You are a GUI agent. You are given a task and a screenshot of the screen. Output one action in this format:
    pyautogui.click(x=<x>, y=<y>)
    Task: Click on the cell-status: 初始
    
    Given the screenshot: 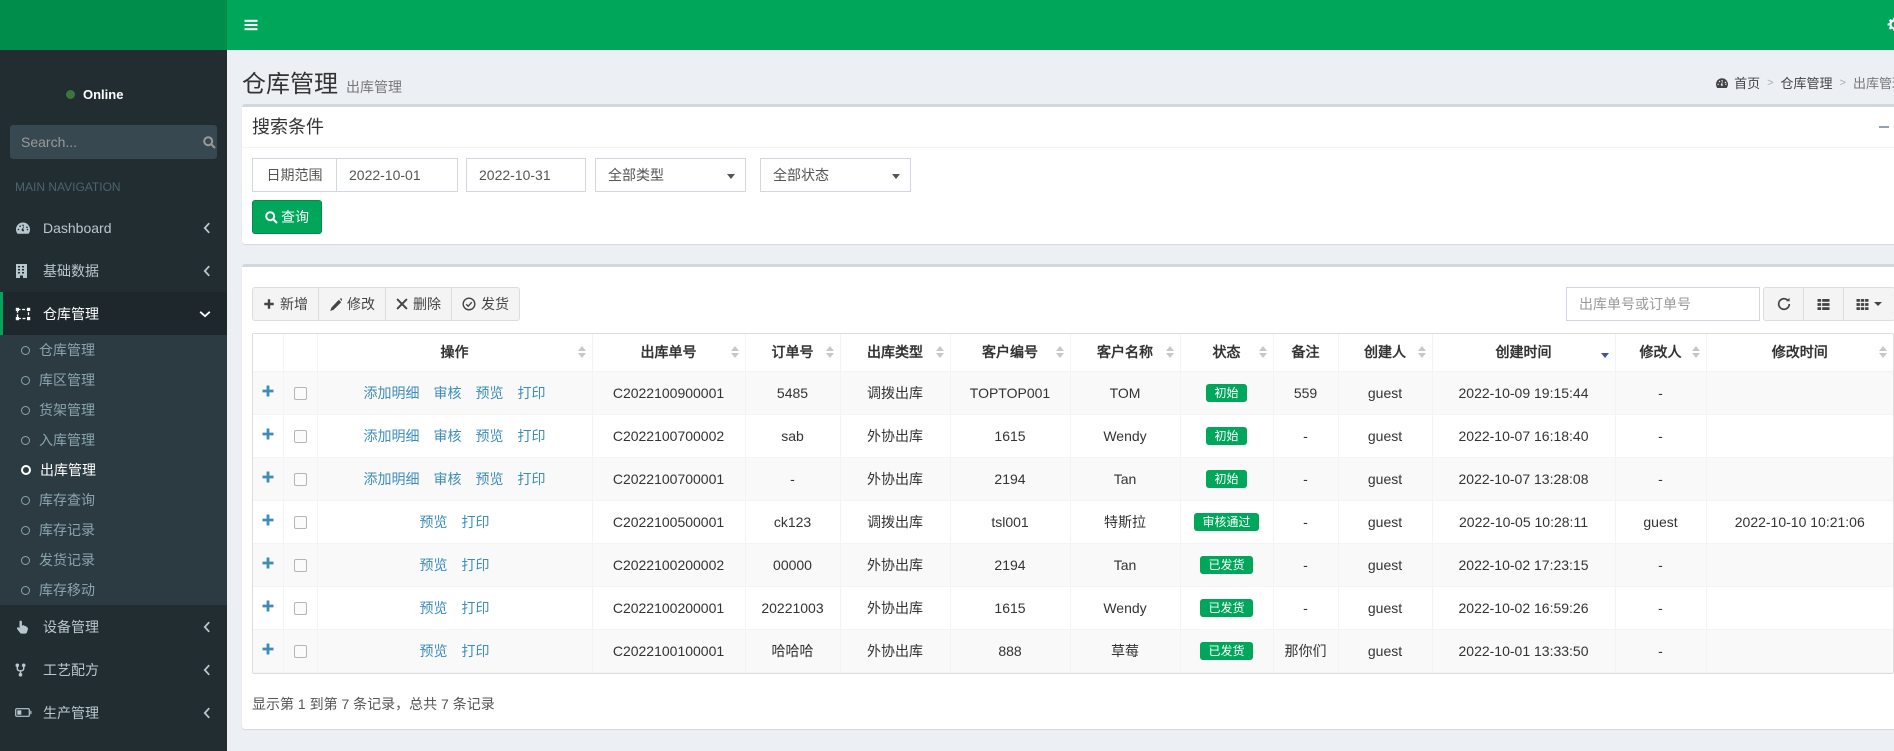 What is the action you would take?
    pyautogui.click(x=1226, y=392)
    